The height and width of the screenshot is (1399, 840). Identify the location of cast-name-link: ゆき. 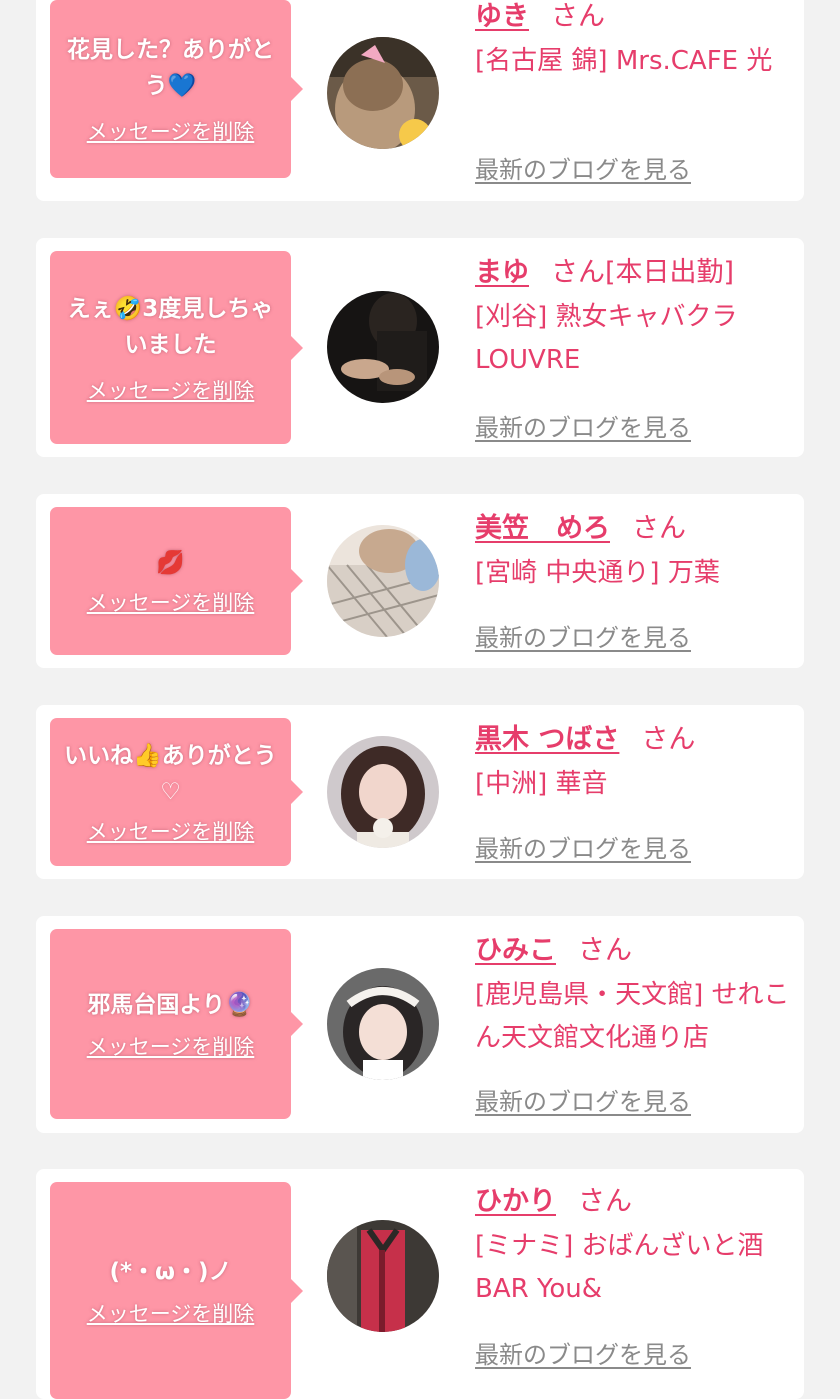
(502, 16).